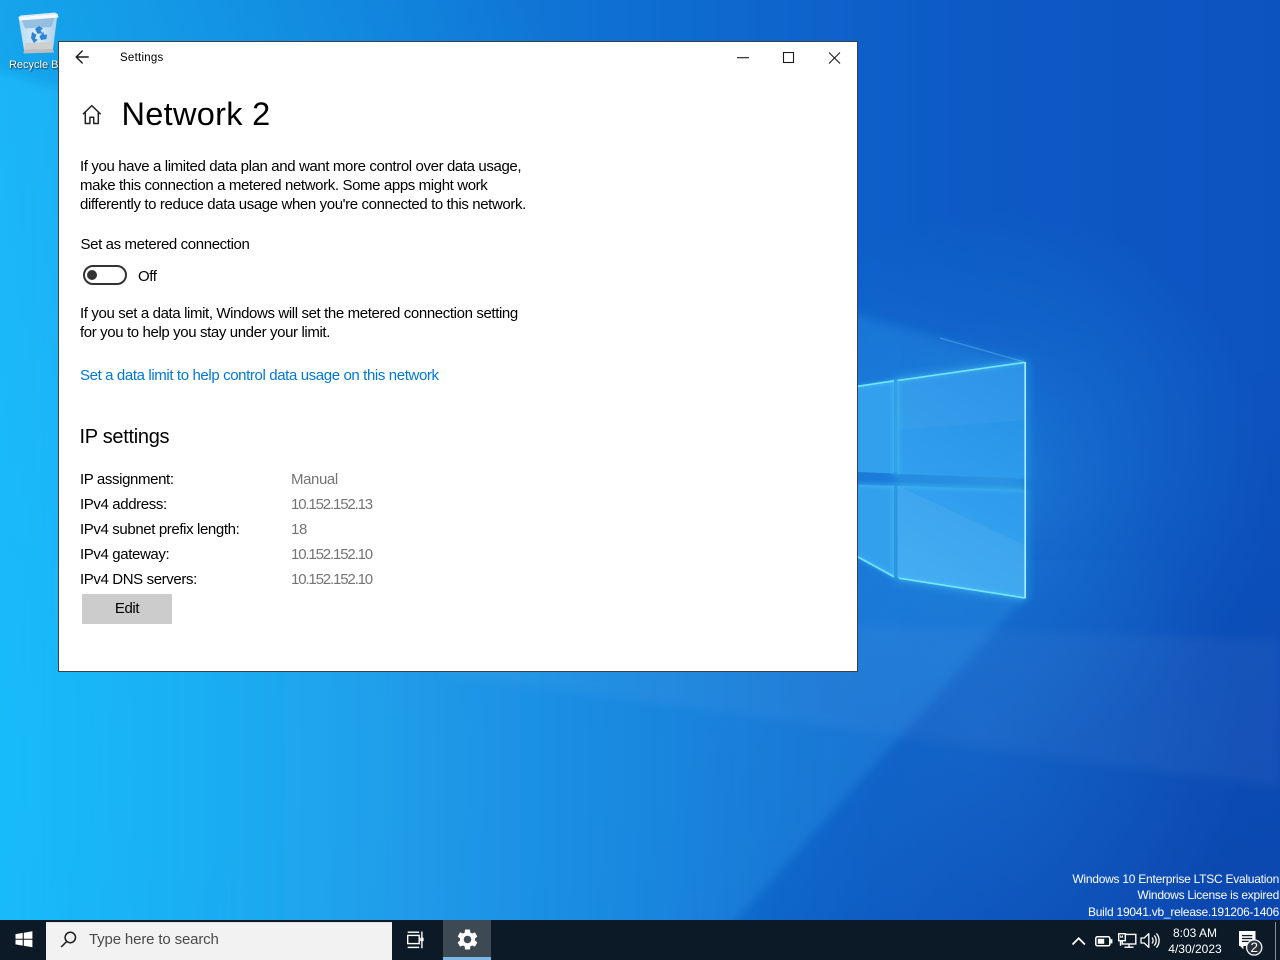 The image size is (1280, 960). What do you see at coordinates (1254, 947) in the screenshot?
I see `svg-text: 2` at bounding box center [1254, 947].